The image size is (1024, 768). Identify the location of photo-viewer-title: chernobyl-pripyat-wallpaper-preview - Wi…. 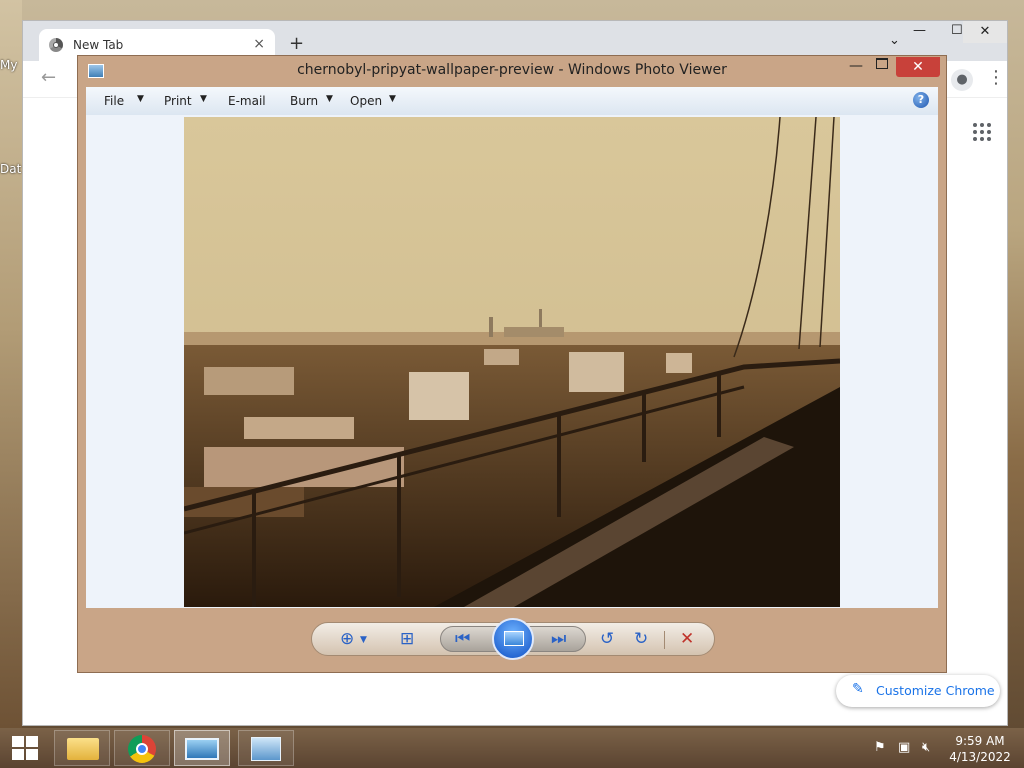
(512, 70).